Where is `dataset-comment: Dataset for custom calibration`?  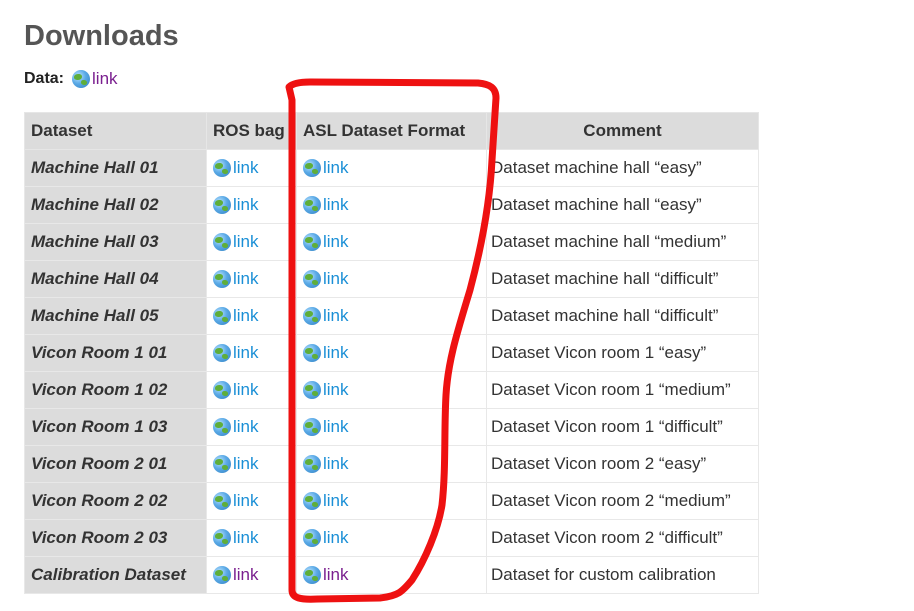
dataset-comment: Dataset for custom calibration is located at coordinates (622, 575).